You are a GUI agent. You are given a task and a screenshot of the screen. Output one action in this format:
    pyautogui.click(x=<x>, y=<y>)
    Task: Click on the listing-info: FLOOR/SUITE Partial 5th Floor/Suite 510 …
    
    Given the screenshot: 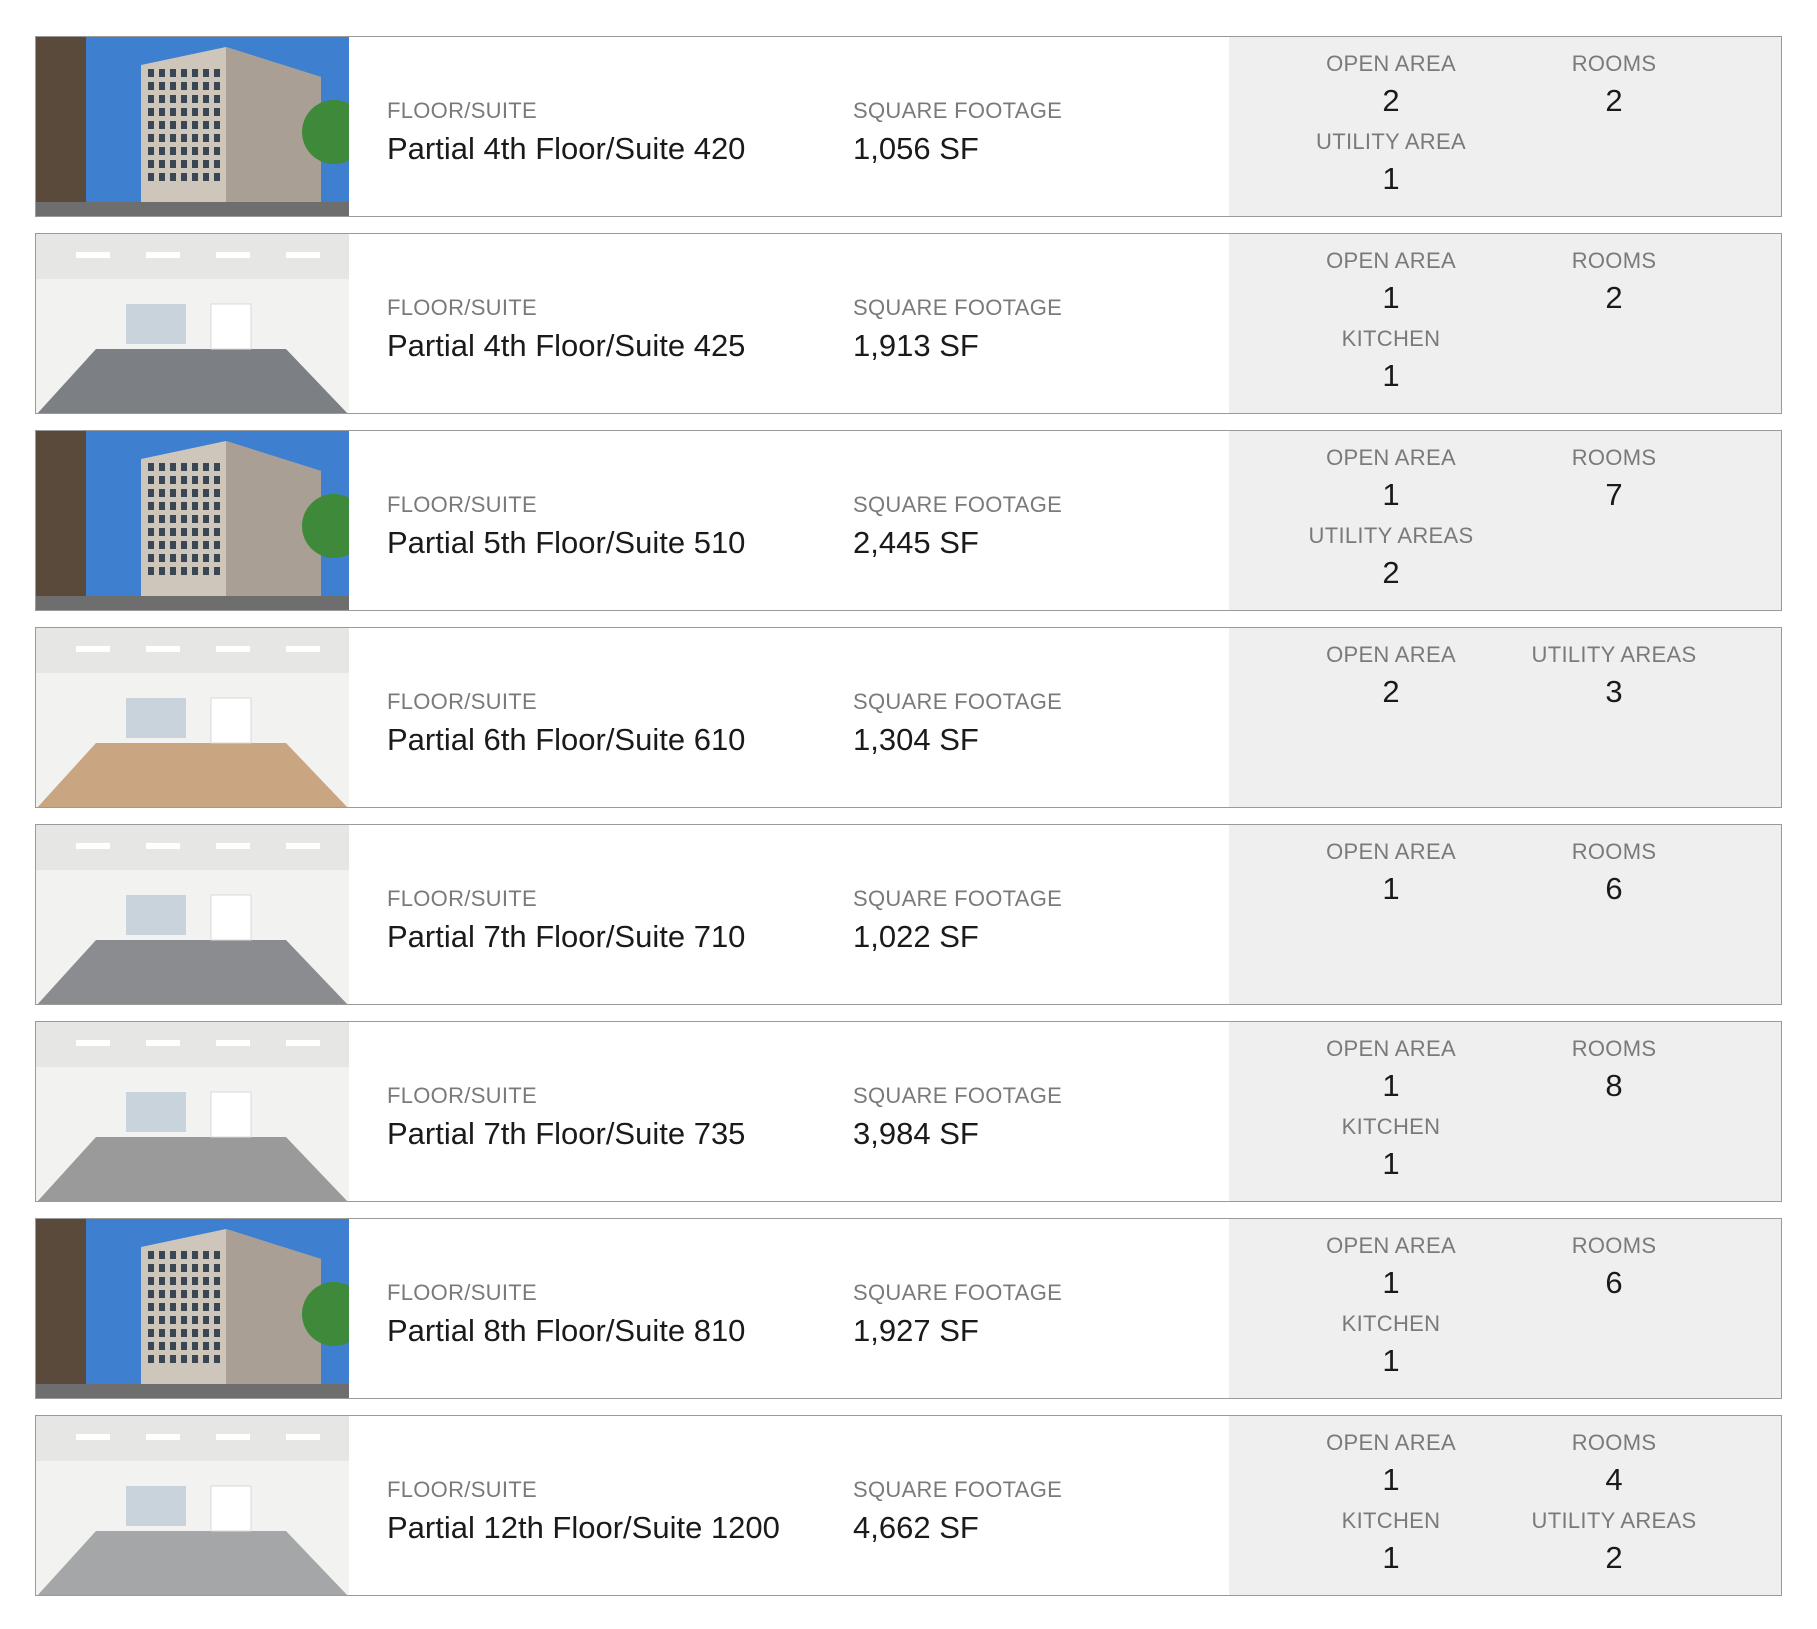 What is the action you would take?
    pyautogui.click(x=789, y=520)
    